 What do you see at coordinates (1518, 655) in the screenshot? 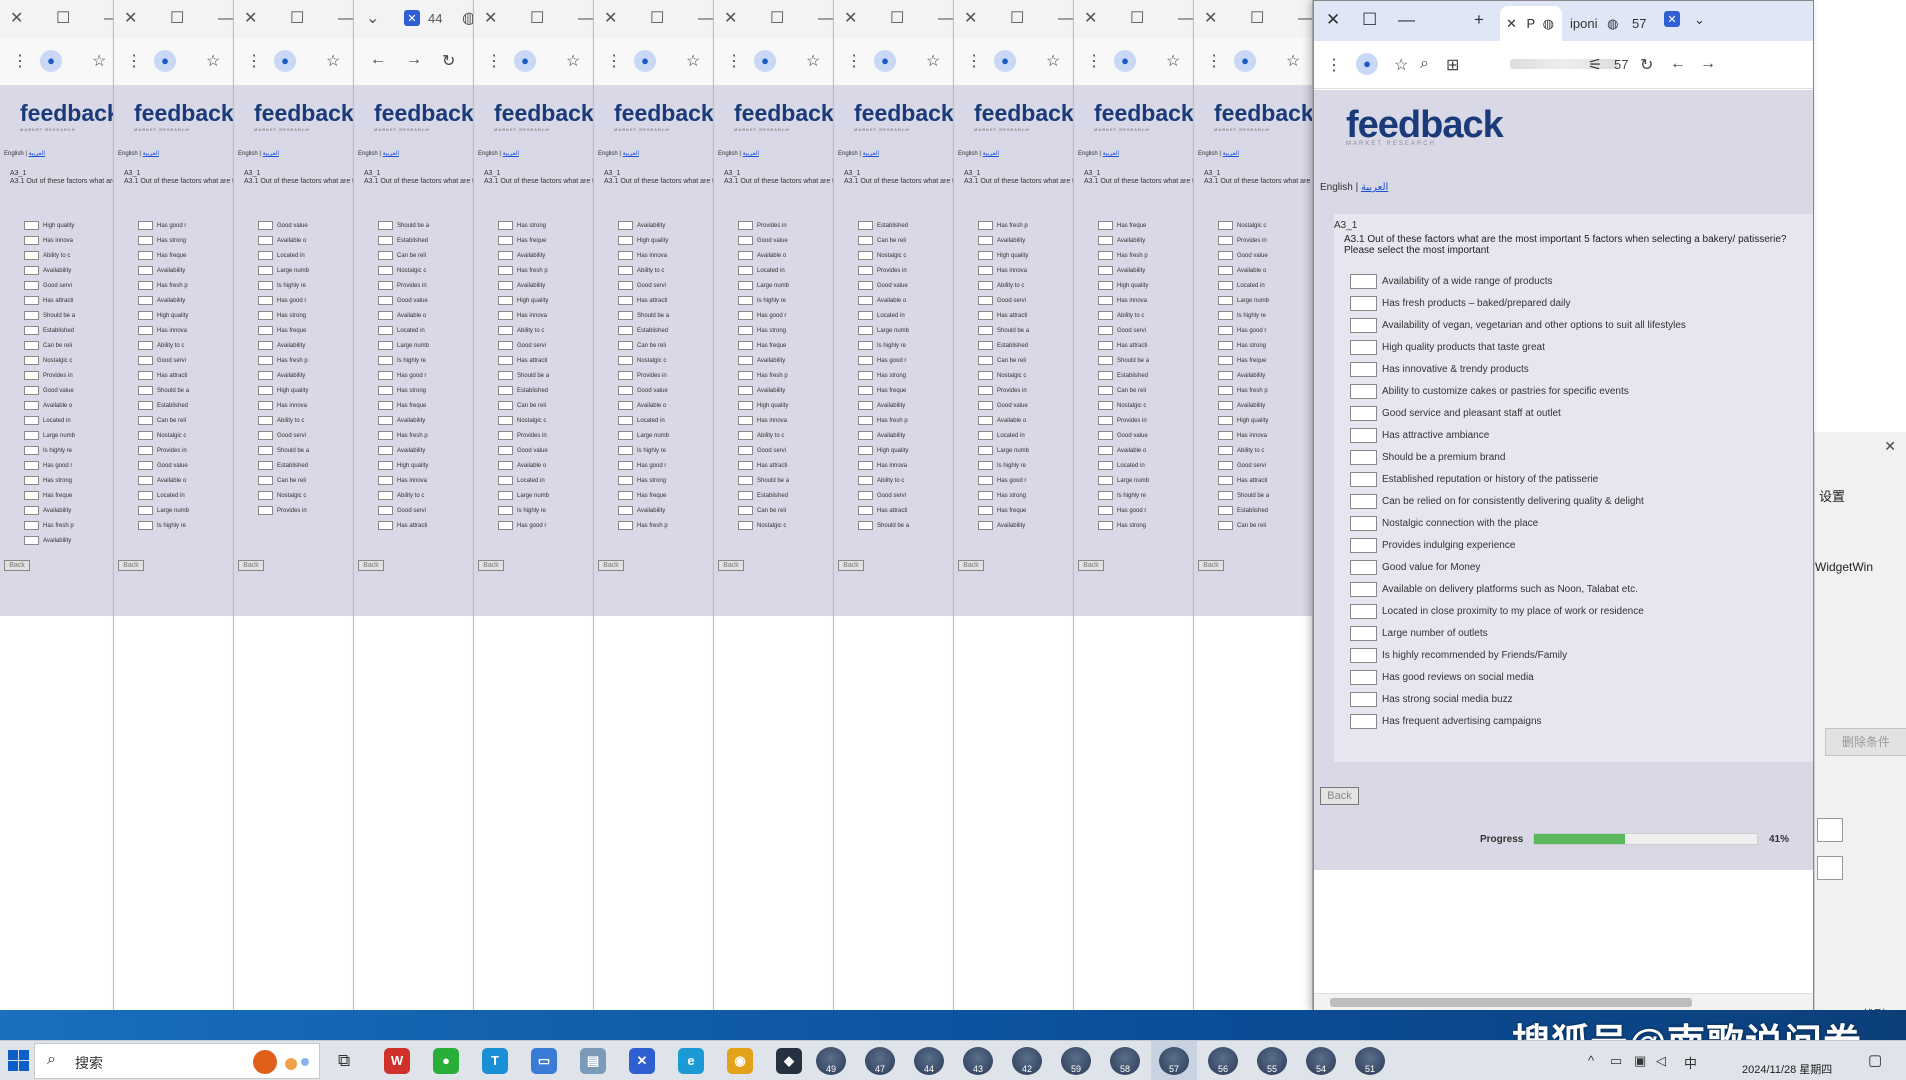
I see `option-row: Is highly recommended by Friends/Family` at bounding box center [1518, 655].